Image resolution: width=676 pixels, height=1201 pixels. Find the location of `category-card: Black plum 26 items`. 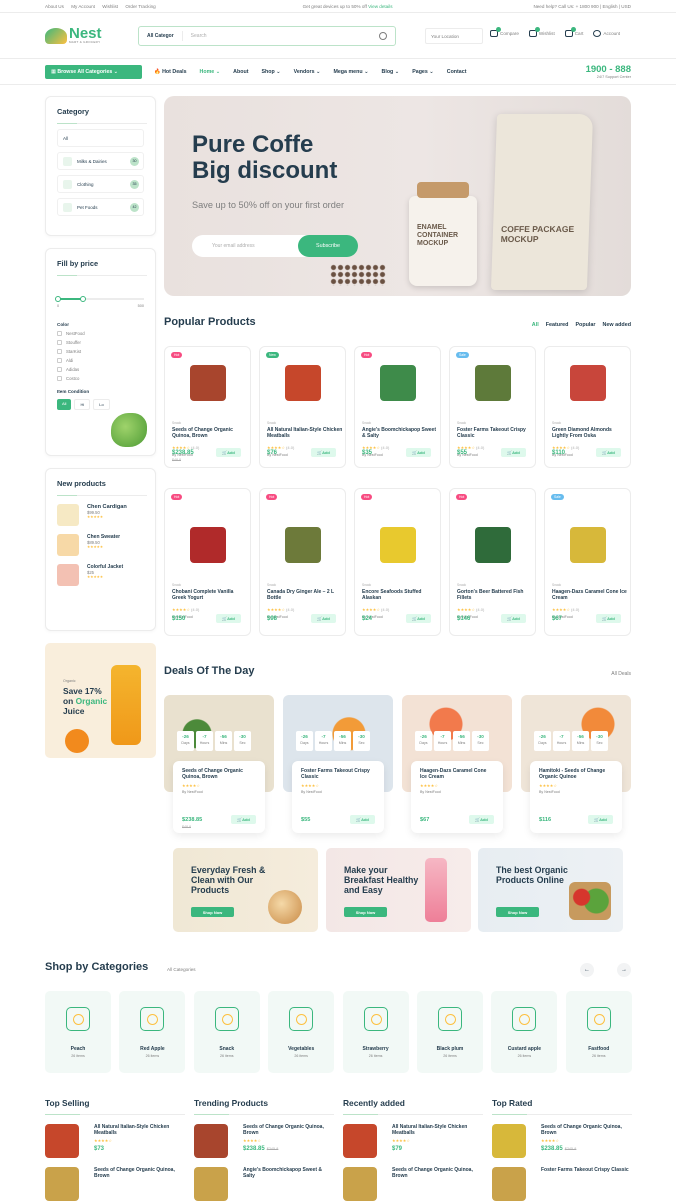

category-card: Black plum 26 items is located at coordinates (450, 1032).